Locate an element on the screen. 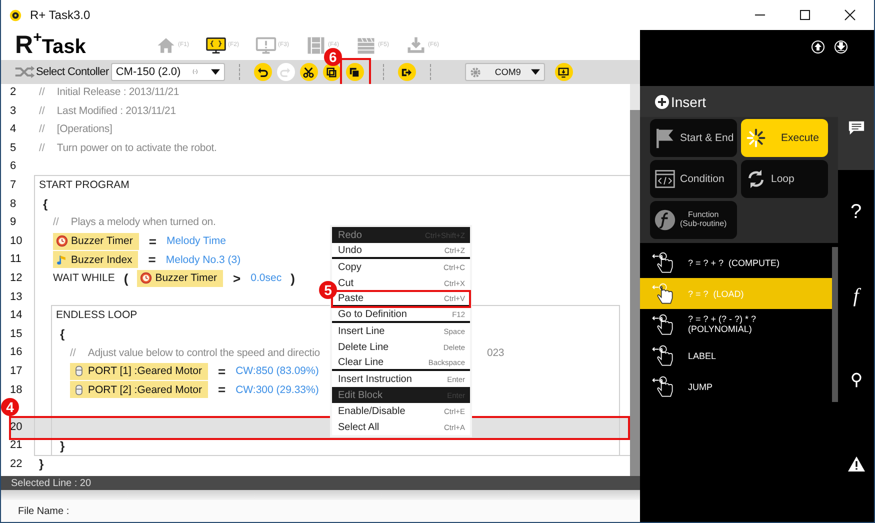 This screenshot has height=523, width=875. line-number: 17 is located at coordinates (16, 370).